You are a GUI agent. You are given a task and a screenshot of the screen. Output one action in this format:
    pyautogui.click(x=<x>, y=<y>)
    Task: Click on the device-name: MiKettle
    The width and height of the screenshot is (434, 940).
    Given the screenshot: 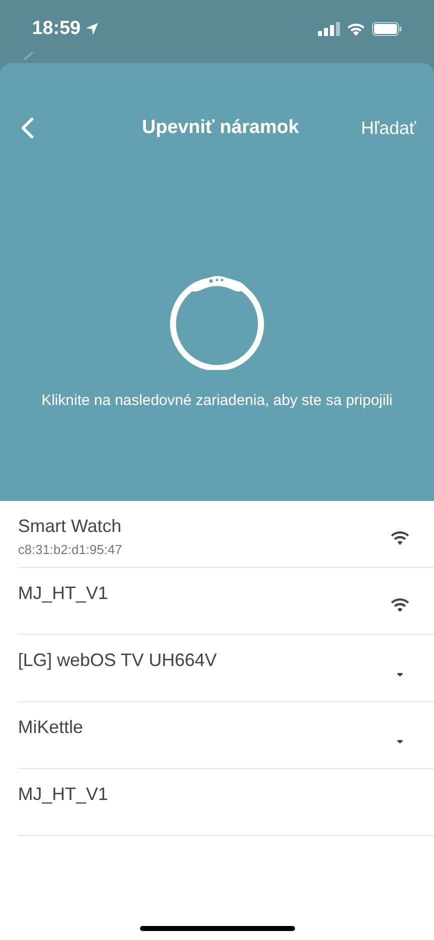 What is the action you would take?
    pyautogui.click(x=51, y=727)
    